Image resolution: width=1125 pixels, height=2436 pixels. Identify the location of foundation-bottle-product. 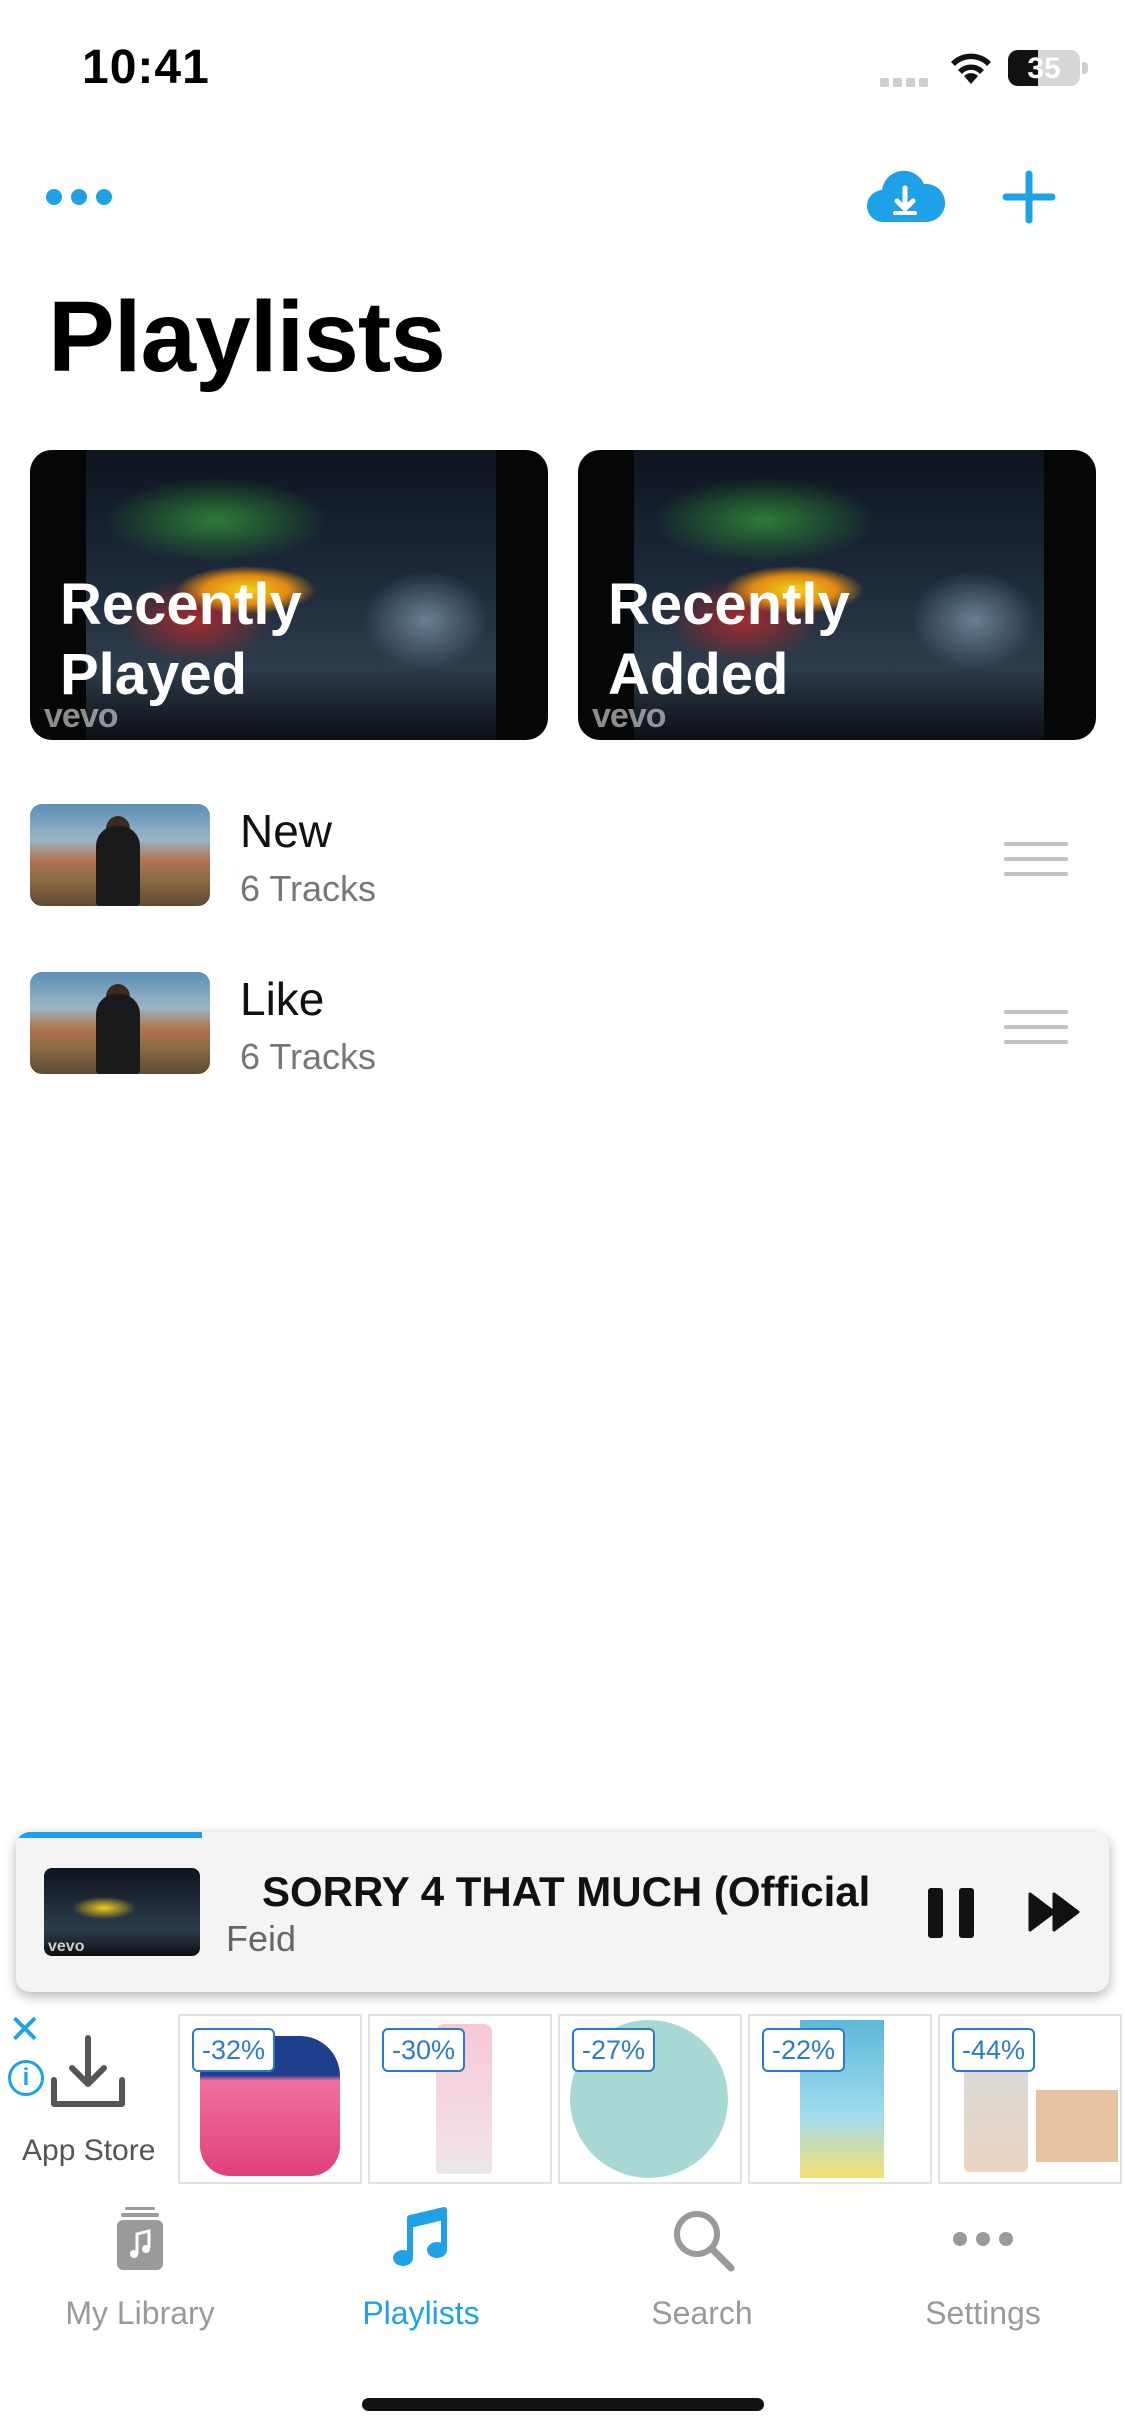
(996, 2114).